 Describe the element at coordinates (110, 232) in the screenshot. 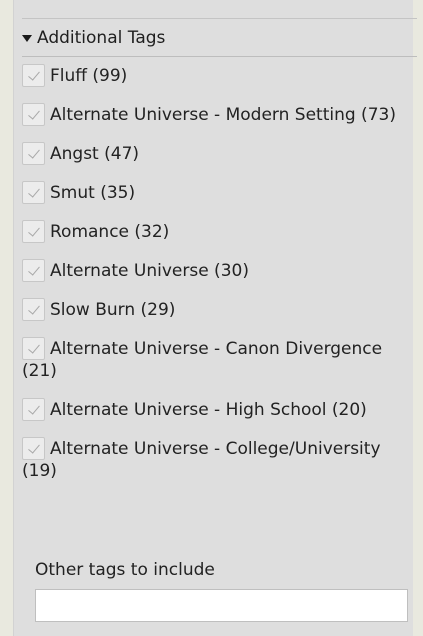

I see `tag-label: Romance (32)` at that location.